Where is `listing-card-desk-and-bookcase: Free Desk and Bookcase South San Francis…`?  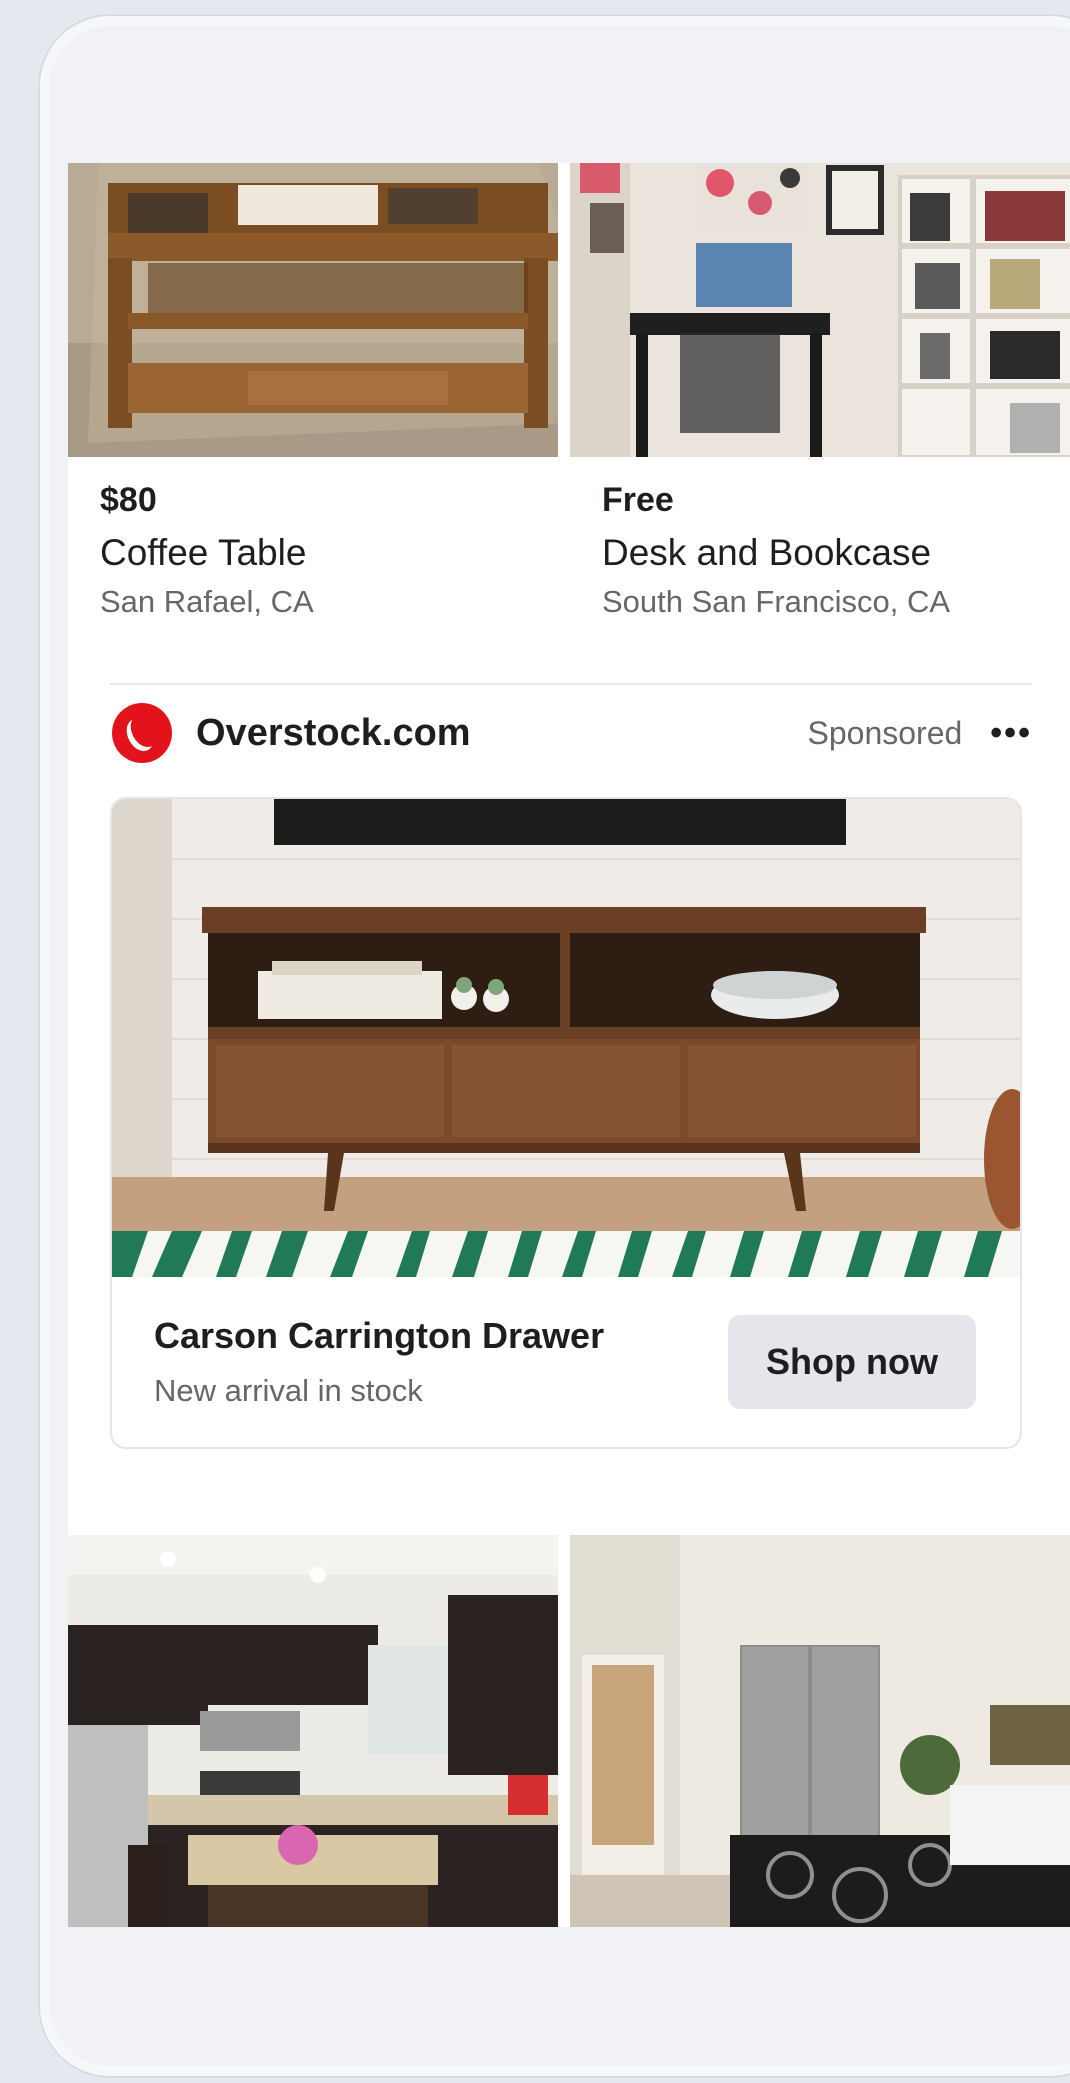
listing-card-desk-and-bookcase: Free Desk and Bookcase South San Francis… is located at coordinates (776, 550).